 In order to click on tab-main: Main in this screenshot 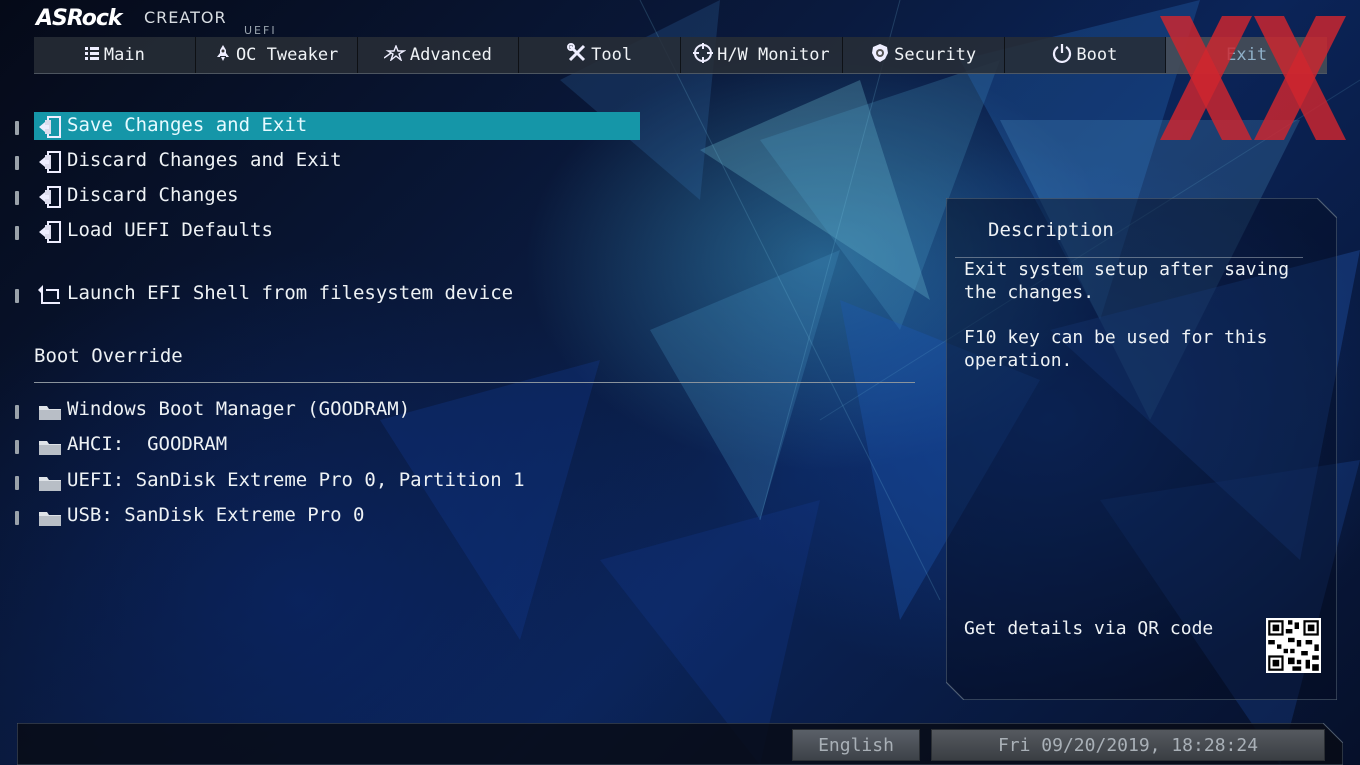, I will do `click(115, 55)`.